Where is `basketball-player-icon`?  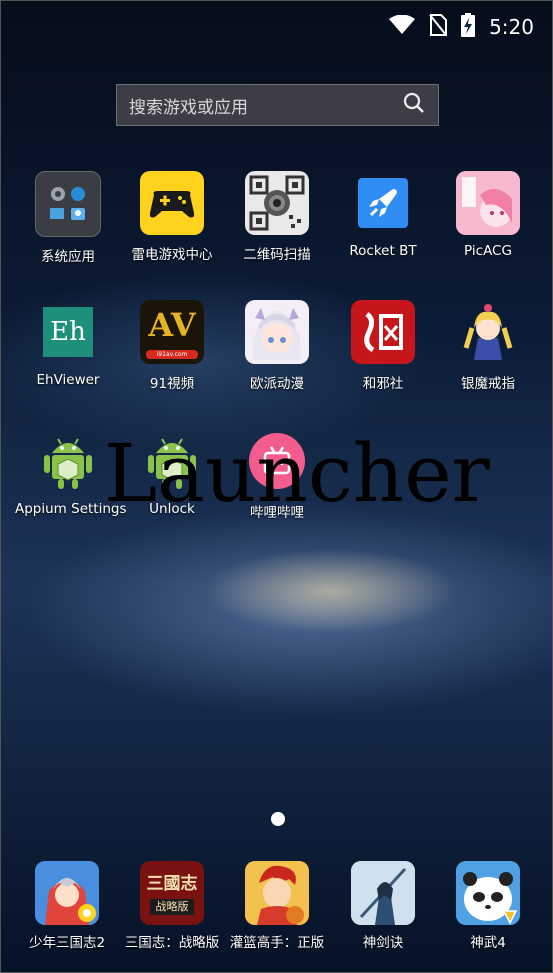 basketball-player-icon is located at coordinates (277, 893).